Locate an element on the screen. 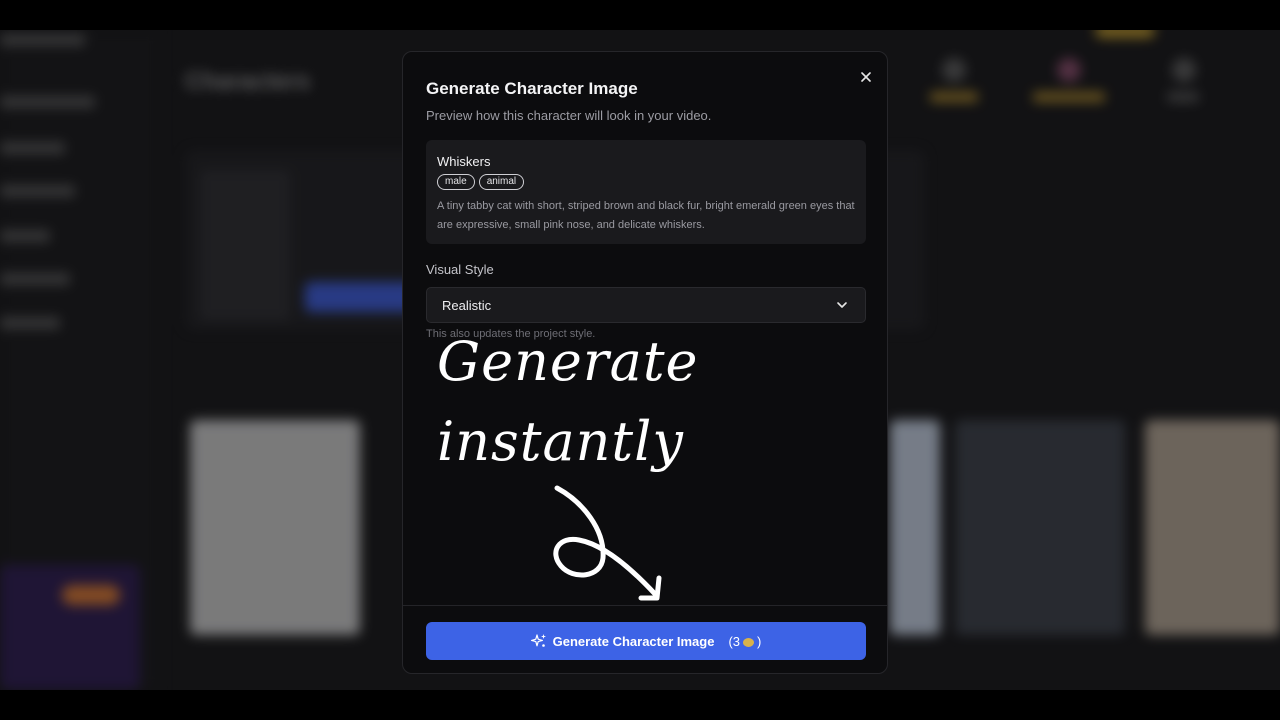 This screenshot has height=720, width=1280. character-tags: male animal is located at coordinates (481, 182).